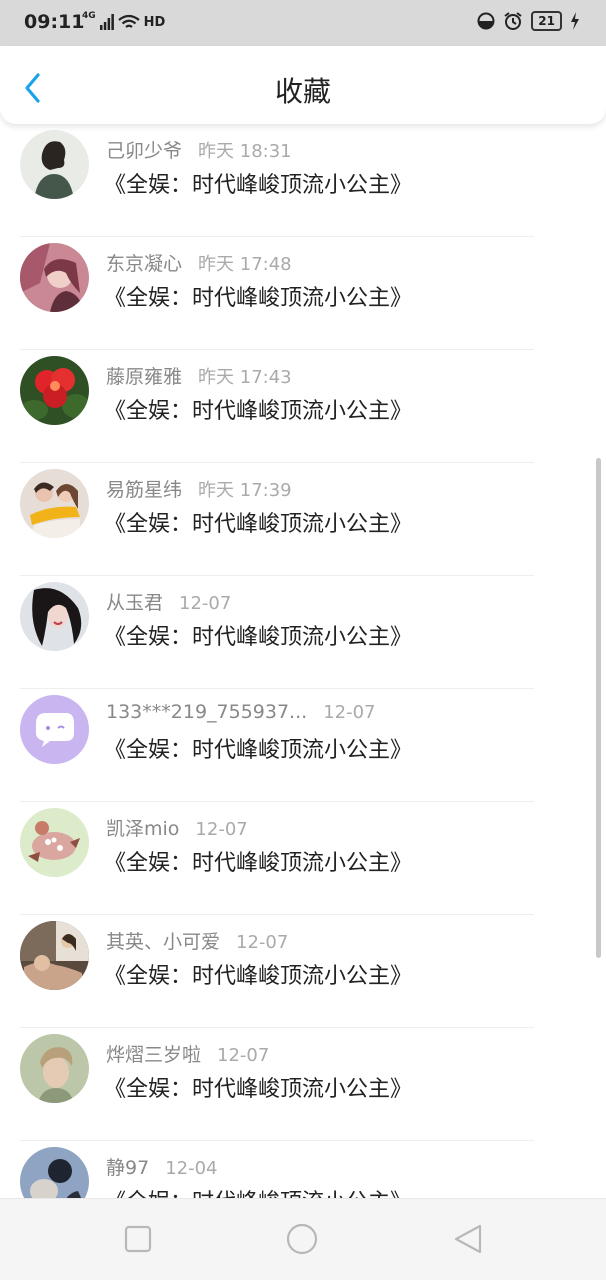 Image resolution: width=606 pixels, height=1280 pixels. I want to click on list-item: 易筋星纬 昨天 17:39 《全娱：时代峰峻顶流小公主》, so click(303, 519).